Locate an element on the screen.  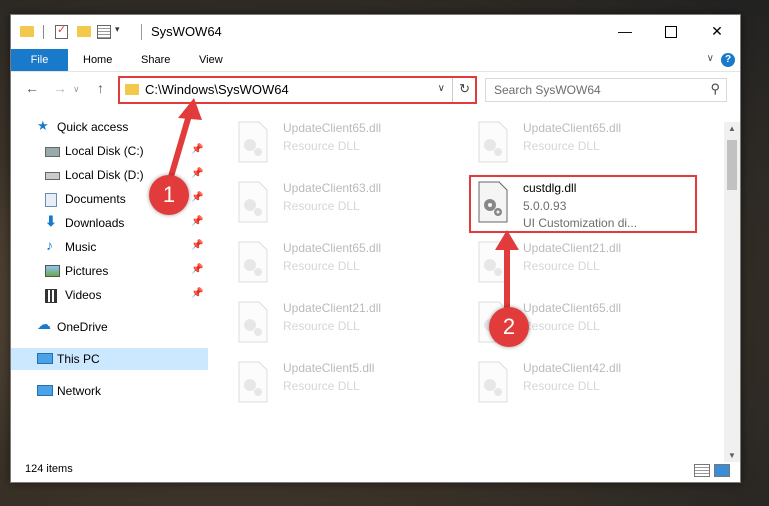
arrow-1-head is located at coordinates (190, 109).